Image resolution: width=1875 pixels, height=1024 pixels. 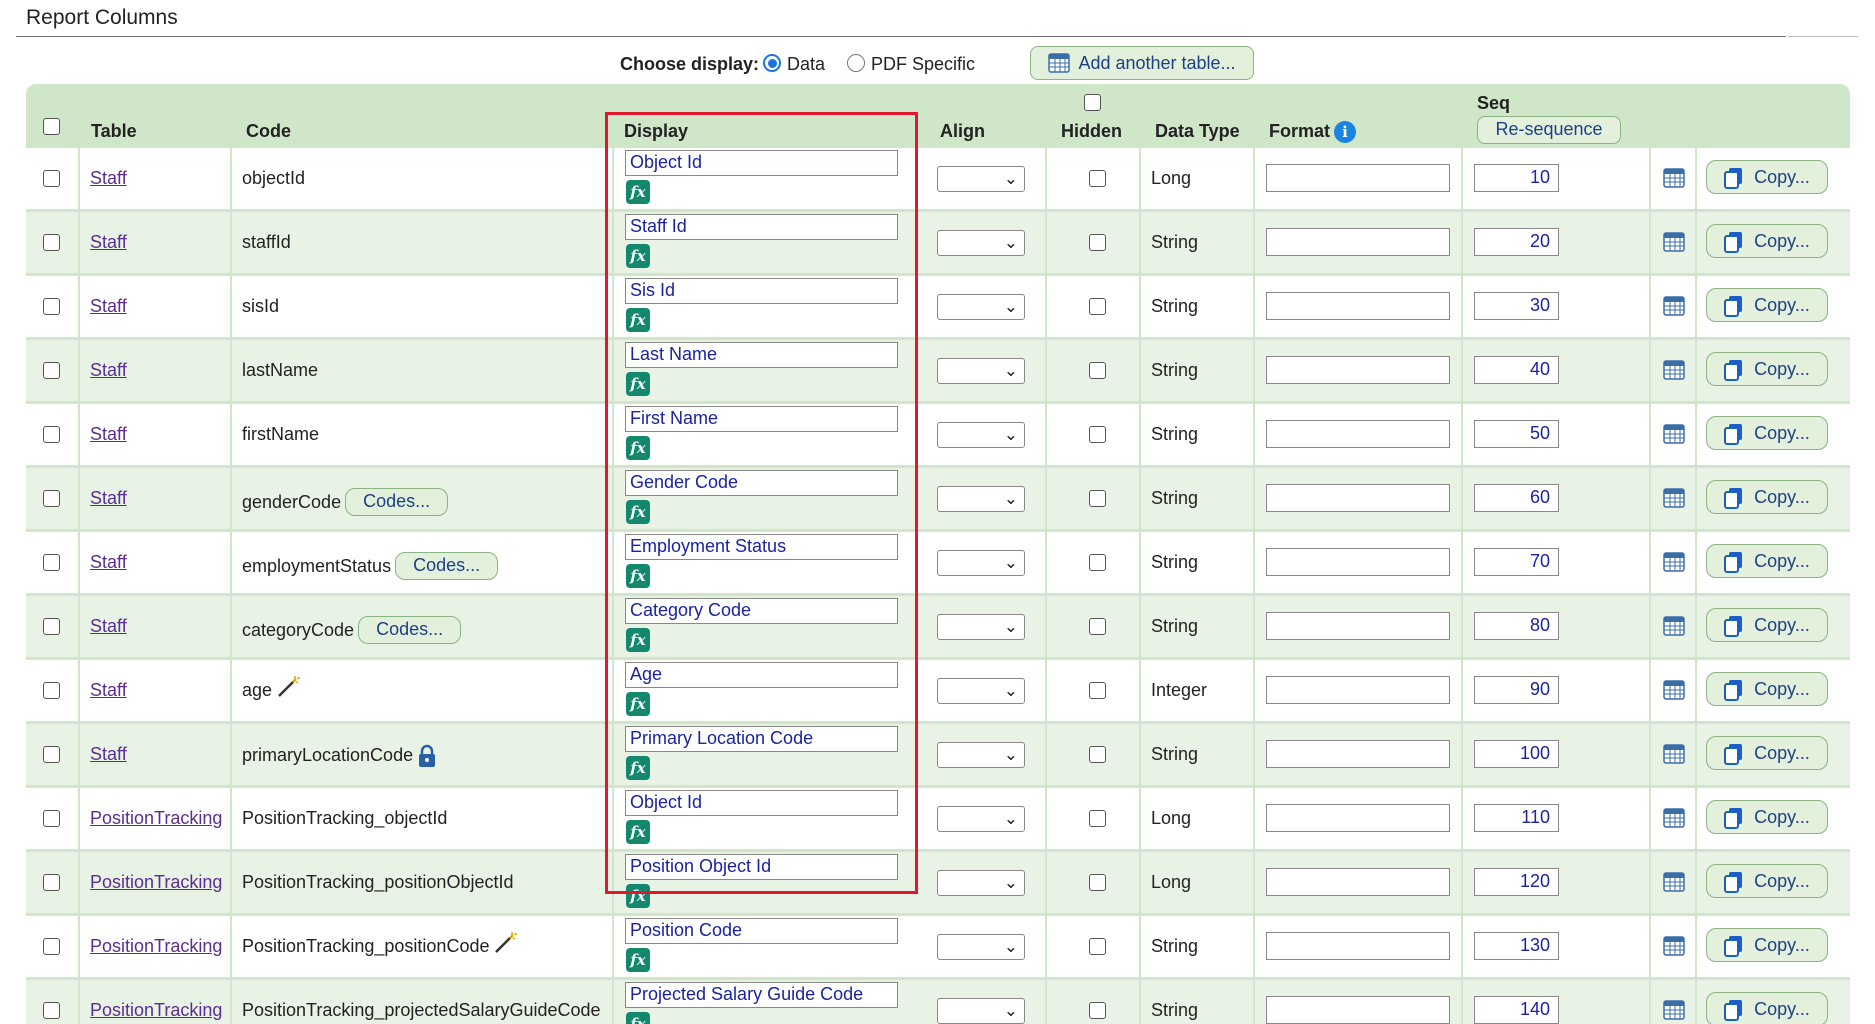 What do you see at coordinates (51, 126) in the screenshot?
I see `select-all-checkbox` at bounding box center [51, 126].